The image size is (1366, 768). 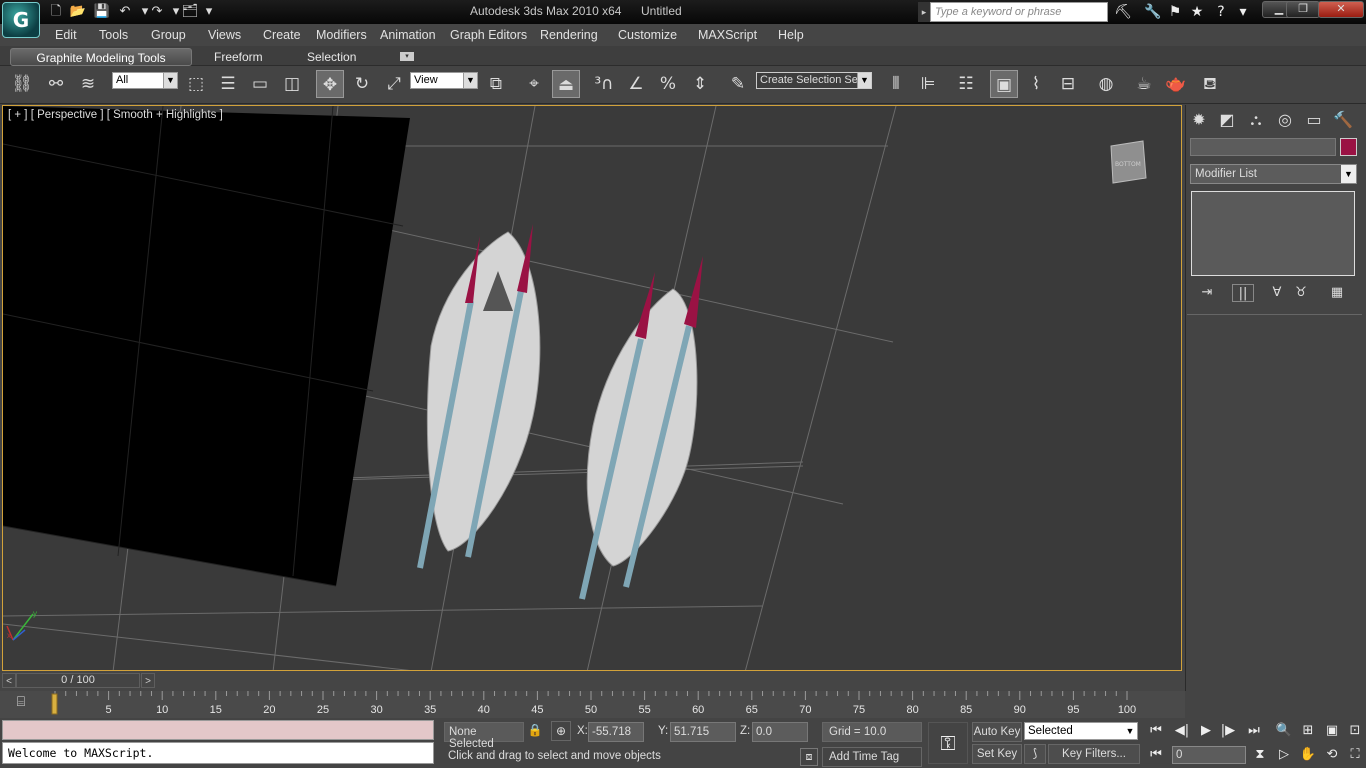 What do you see at coordinates (896, 84) in the screenshot?
I see `mirror-icon: ⫴` at bounding box center [896, 84].